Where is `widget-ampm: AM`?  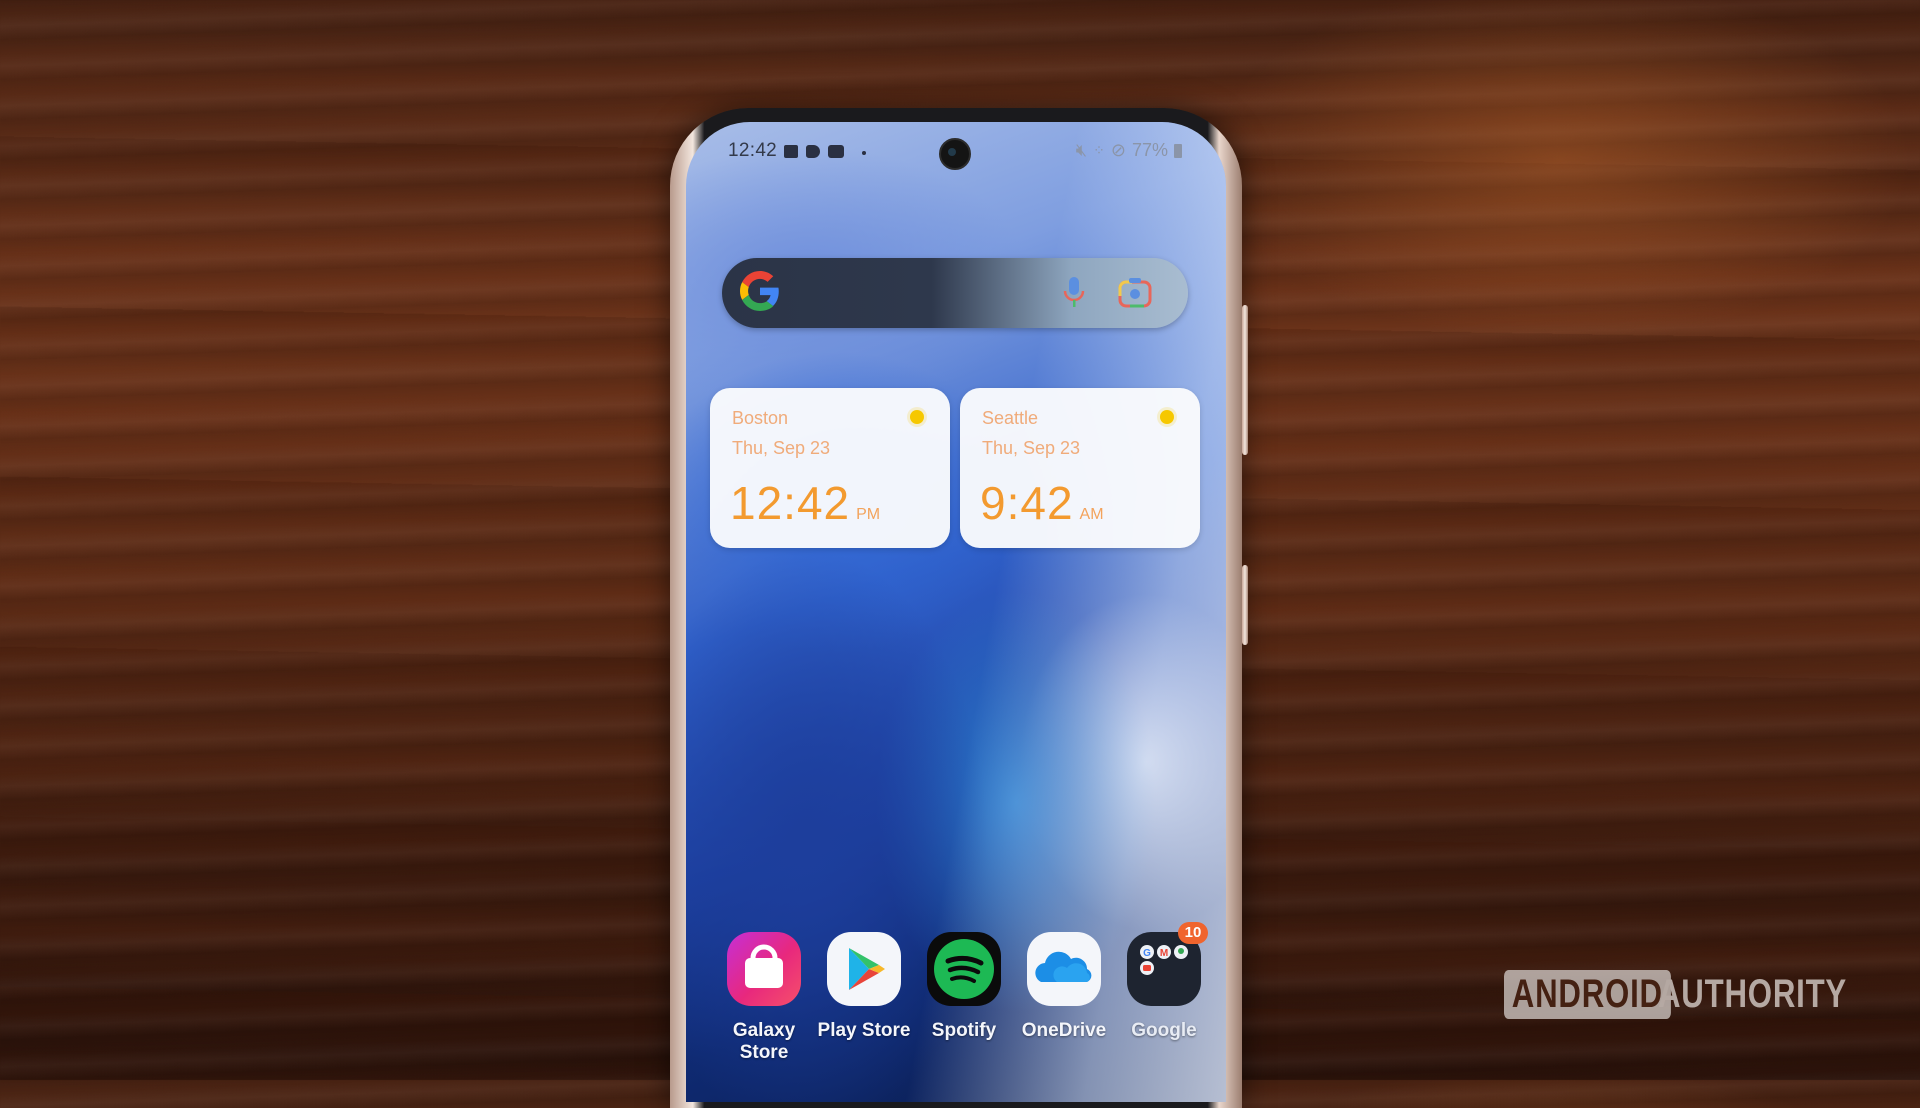
widget-ampm: AM is located at coordinates (1091, 514).